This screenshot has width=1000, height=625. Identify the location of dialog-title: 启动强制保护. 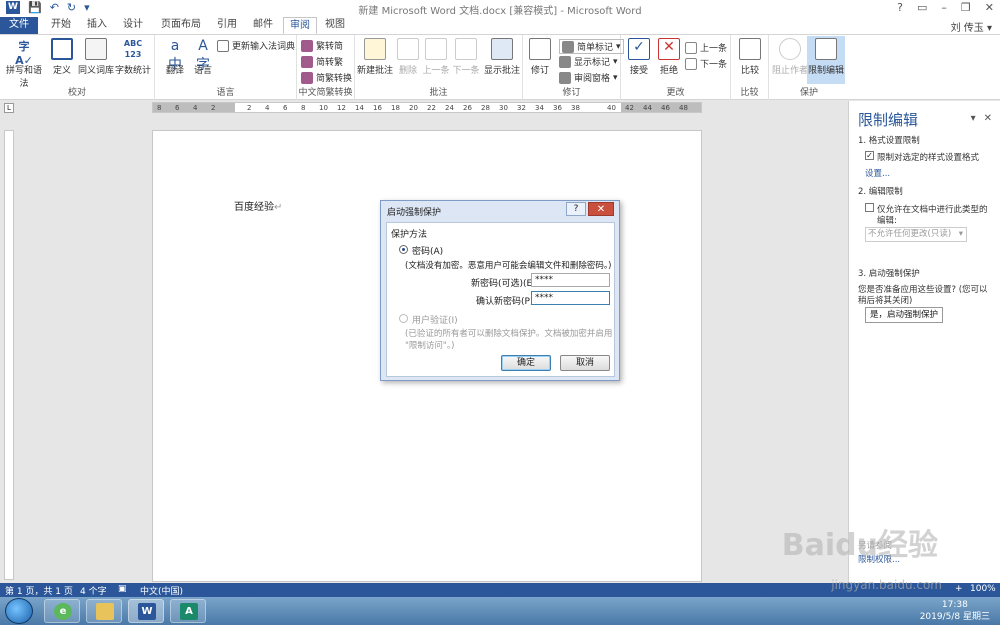
(414, 213).